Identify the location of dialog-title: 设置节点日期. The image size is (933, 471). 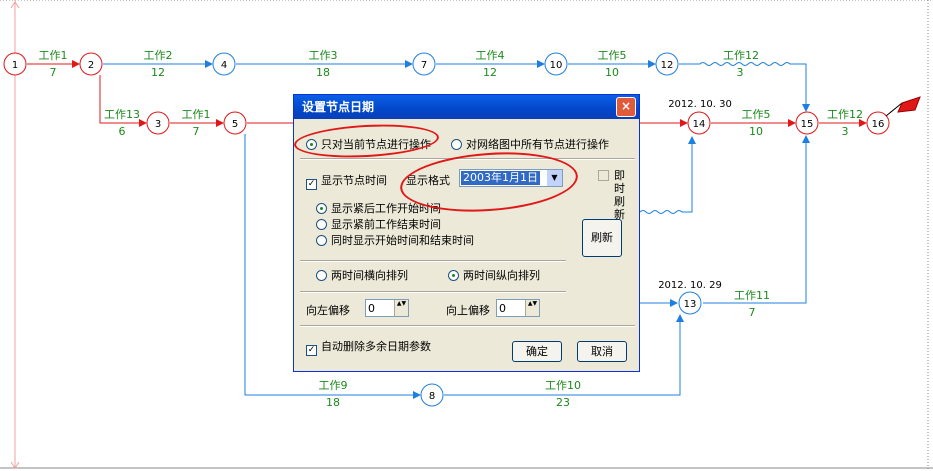
(338, 107).